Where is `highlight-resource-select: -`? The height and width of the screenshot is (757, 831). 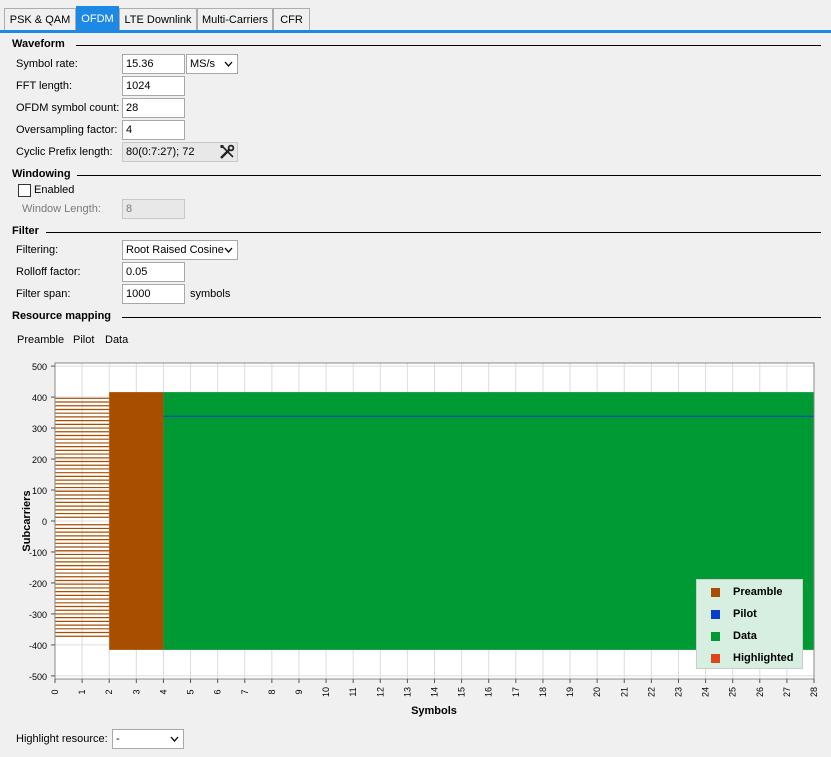 highlight-resource-select: - is located at coordinates (148, 739).